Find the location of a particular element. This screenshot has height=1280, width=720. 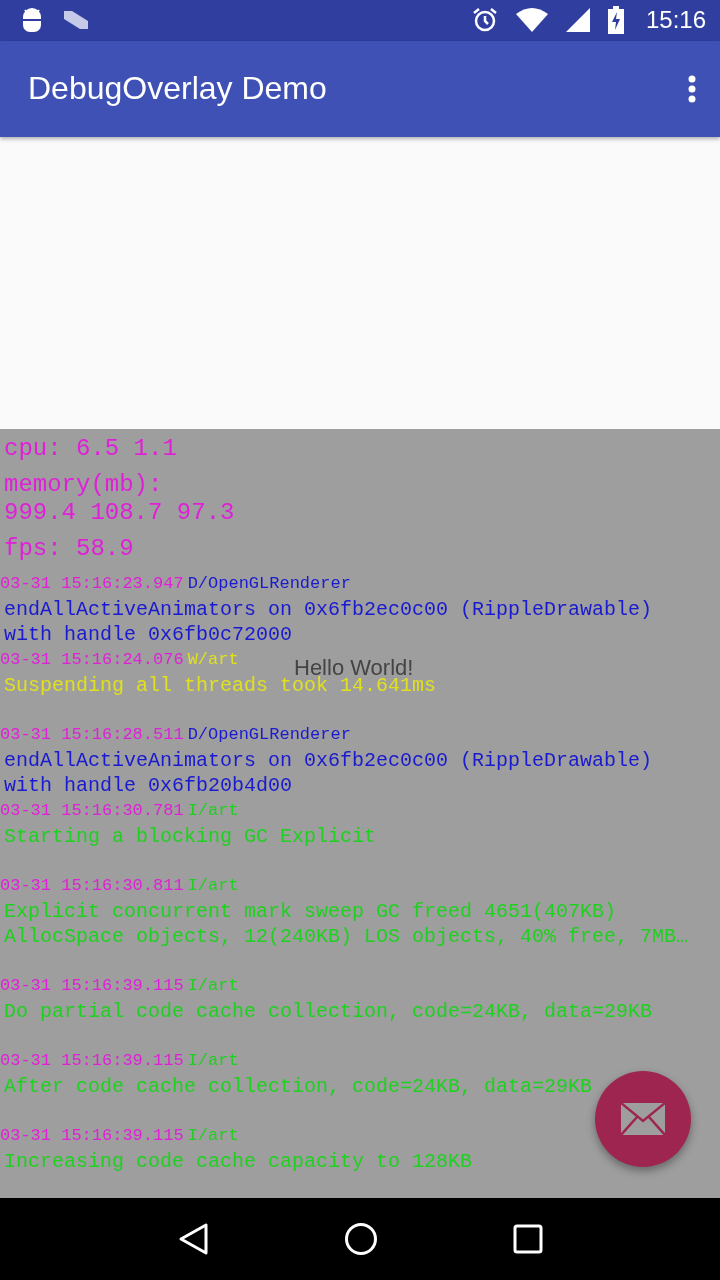

log-timestamp: 03-31 15:16:24.076 is located at coordinates (92, 660).